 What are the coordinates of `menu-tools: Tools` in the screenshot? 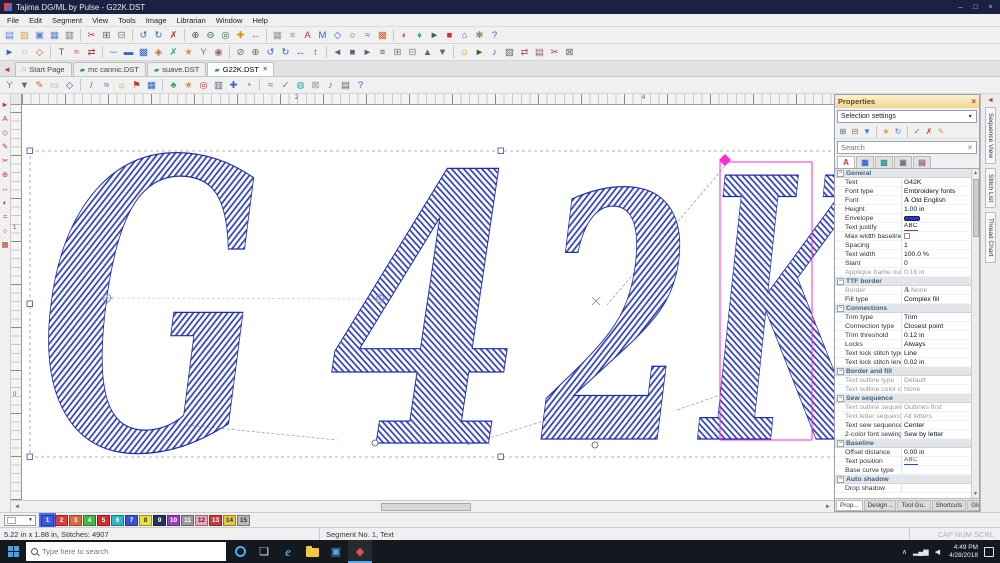 It's located at (127, 20).